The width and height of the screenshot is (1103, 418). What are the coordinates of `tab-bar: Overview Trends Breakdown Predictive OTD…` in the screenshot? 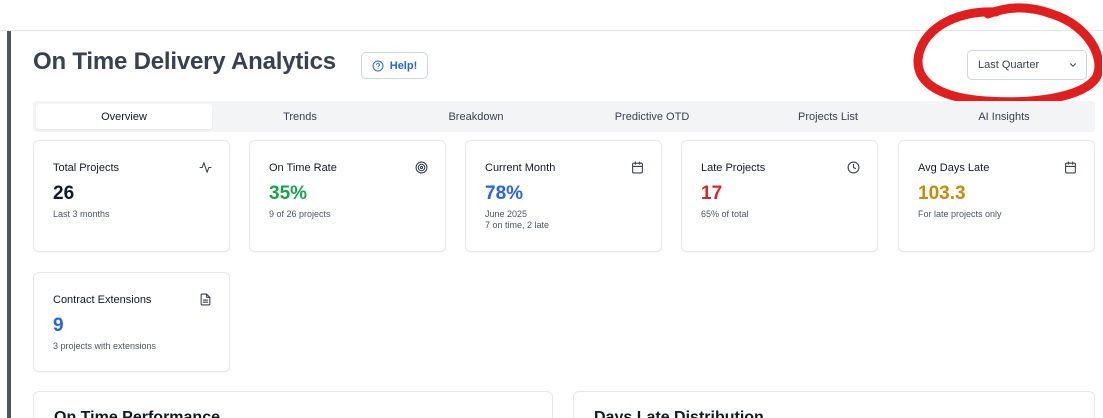 It's located at (564, 116).